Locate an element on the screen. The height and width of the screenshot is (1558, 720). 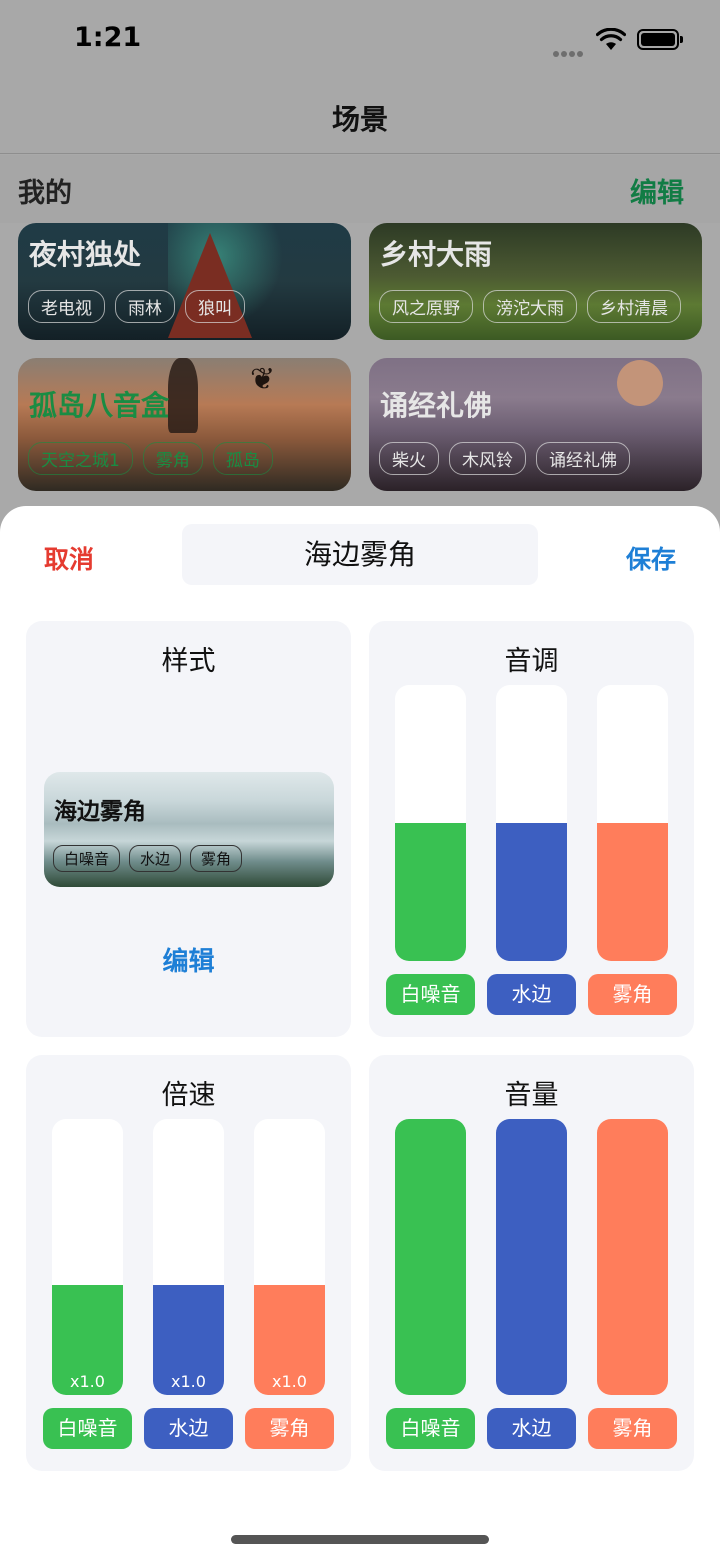
scene-card: 夜村独处 老电视 雨林 狼叫 is located at coordinates (184, 281).